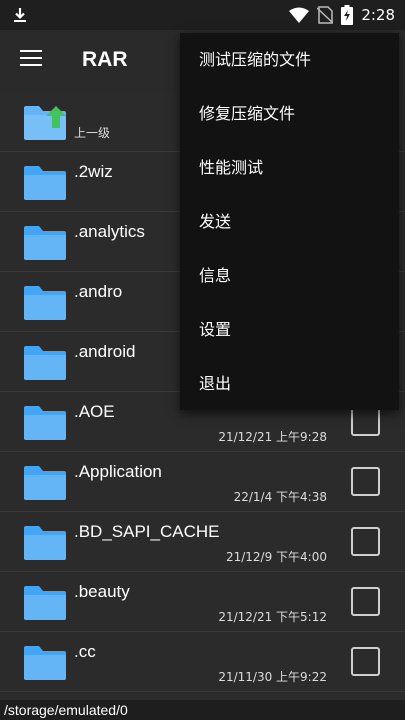 This screenshot has width=405, height=720. Describe the element at coordinates (289, 114) in the screenshot. I see `menu-item-repair-archive: 修复压缩文件` at that location.